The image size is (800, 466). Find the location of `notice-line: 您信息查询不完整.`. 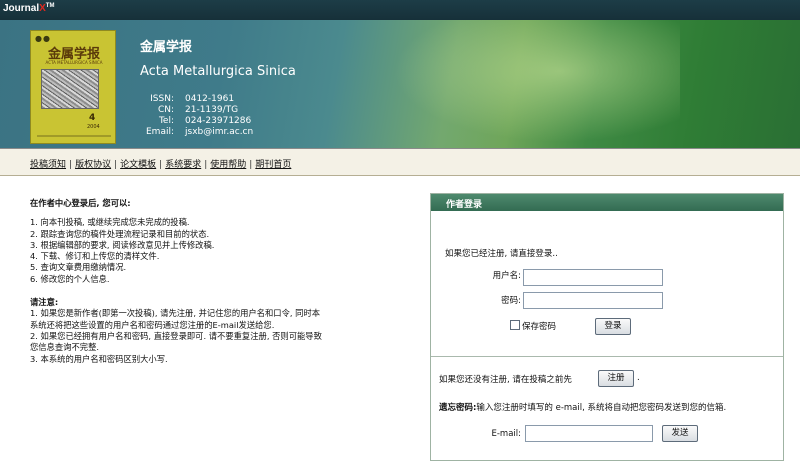

notice-line: 您信息查询不完整. is located at coordinates (65, 347).